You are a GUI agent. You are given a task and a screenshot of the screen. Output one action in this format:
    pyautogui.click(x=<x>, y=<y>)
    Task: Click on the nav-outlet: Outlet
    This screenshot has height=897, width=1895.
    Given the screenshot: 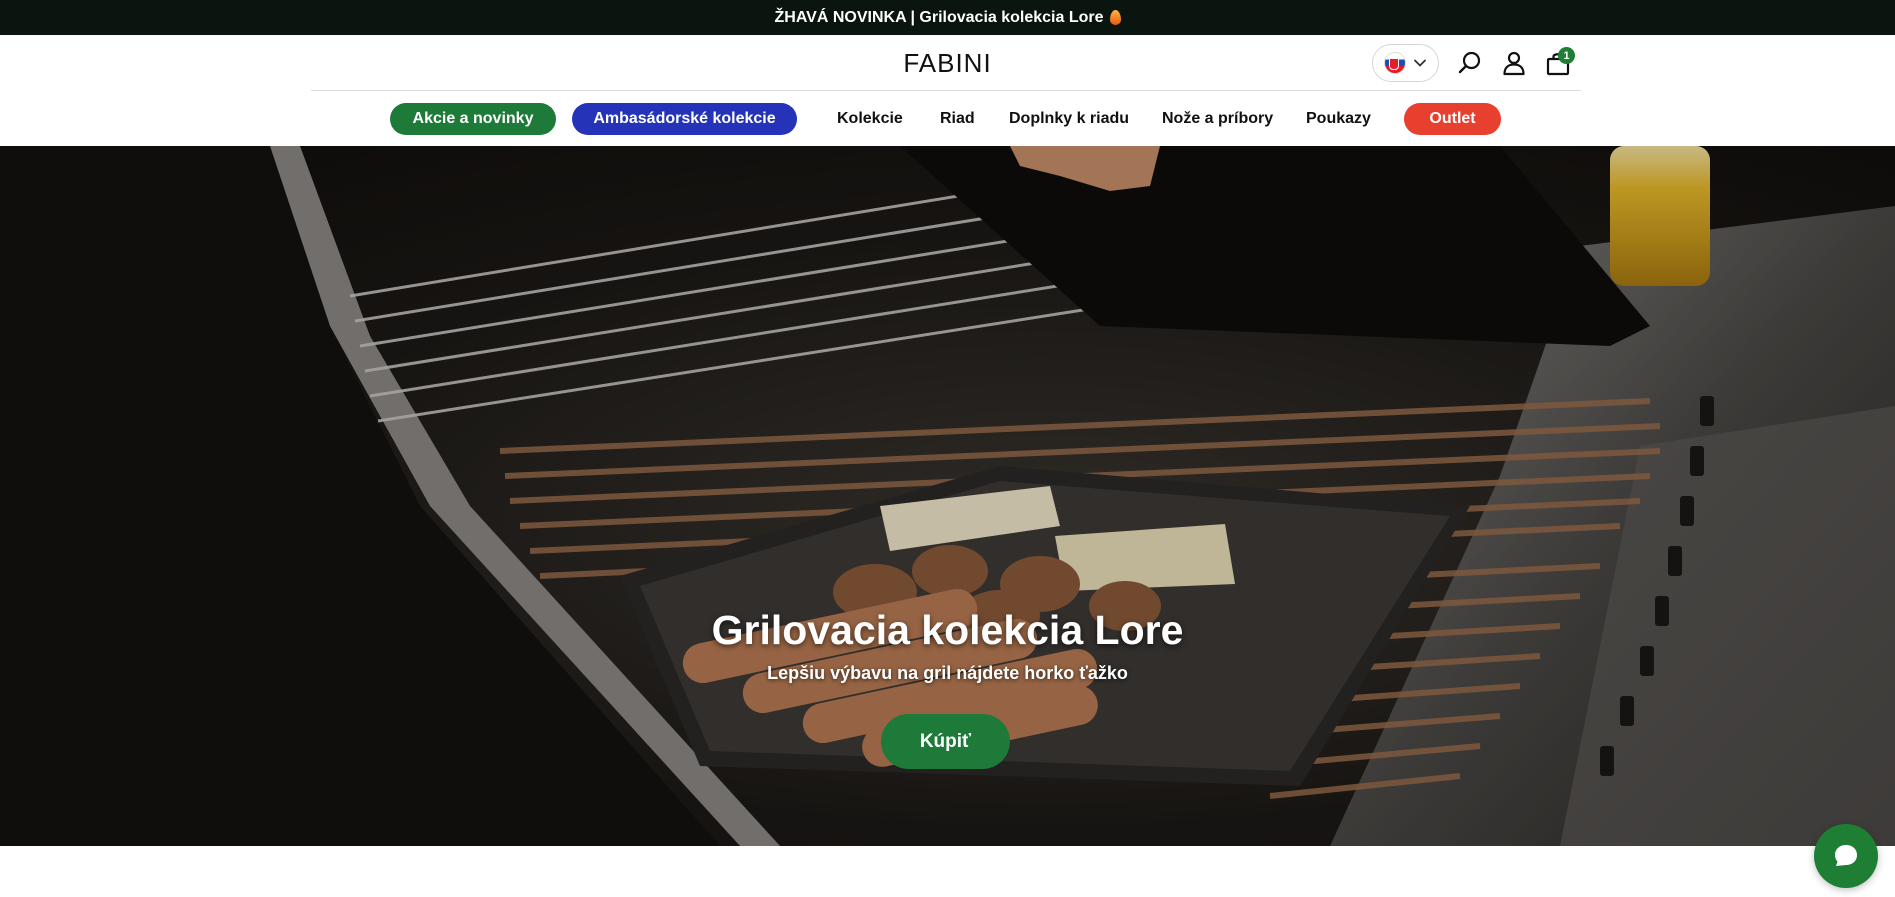 What is the action you would take?
    pyautogui.click(x=1452, y=119)
    